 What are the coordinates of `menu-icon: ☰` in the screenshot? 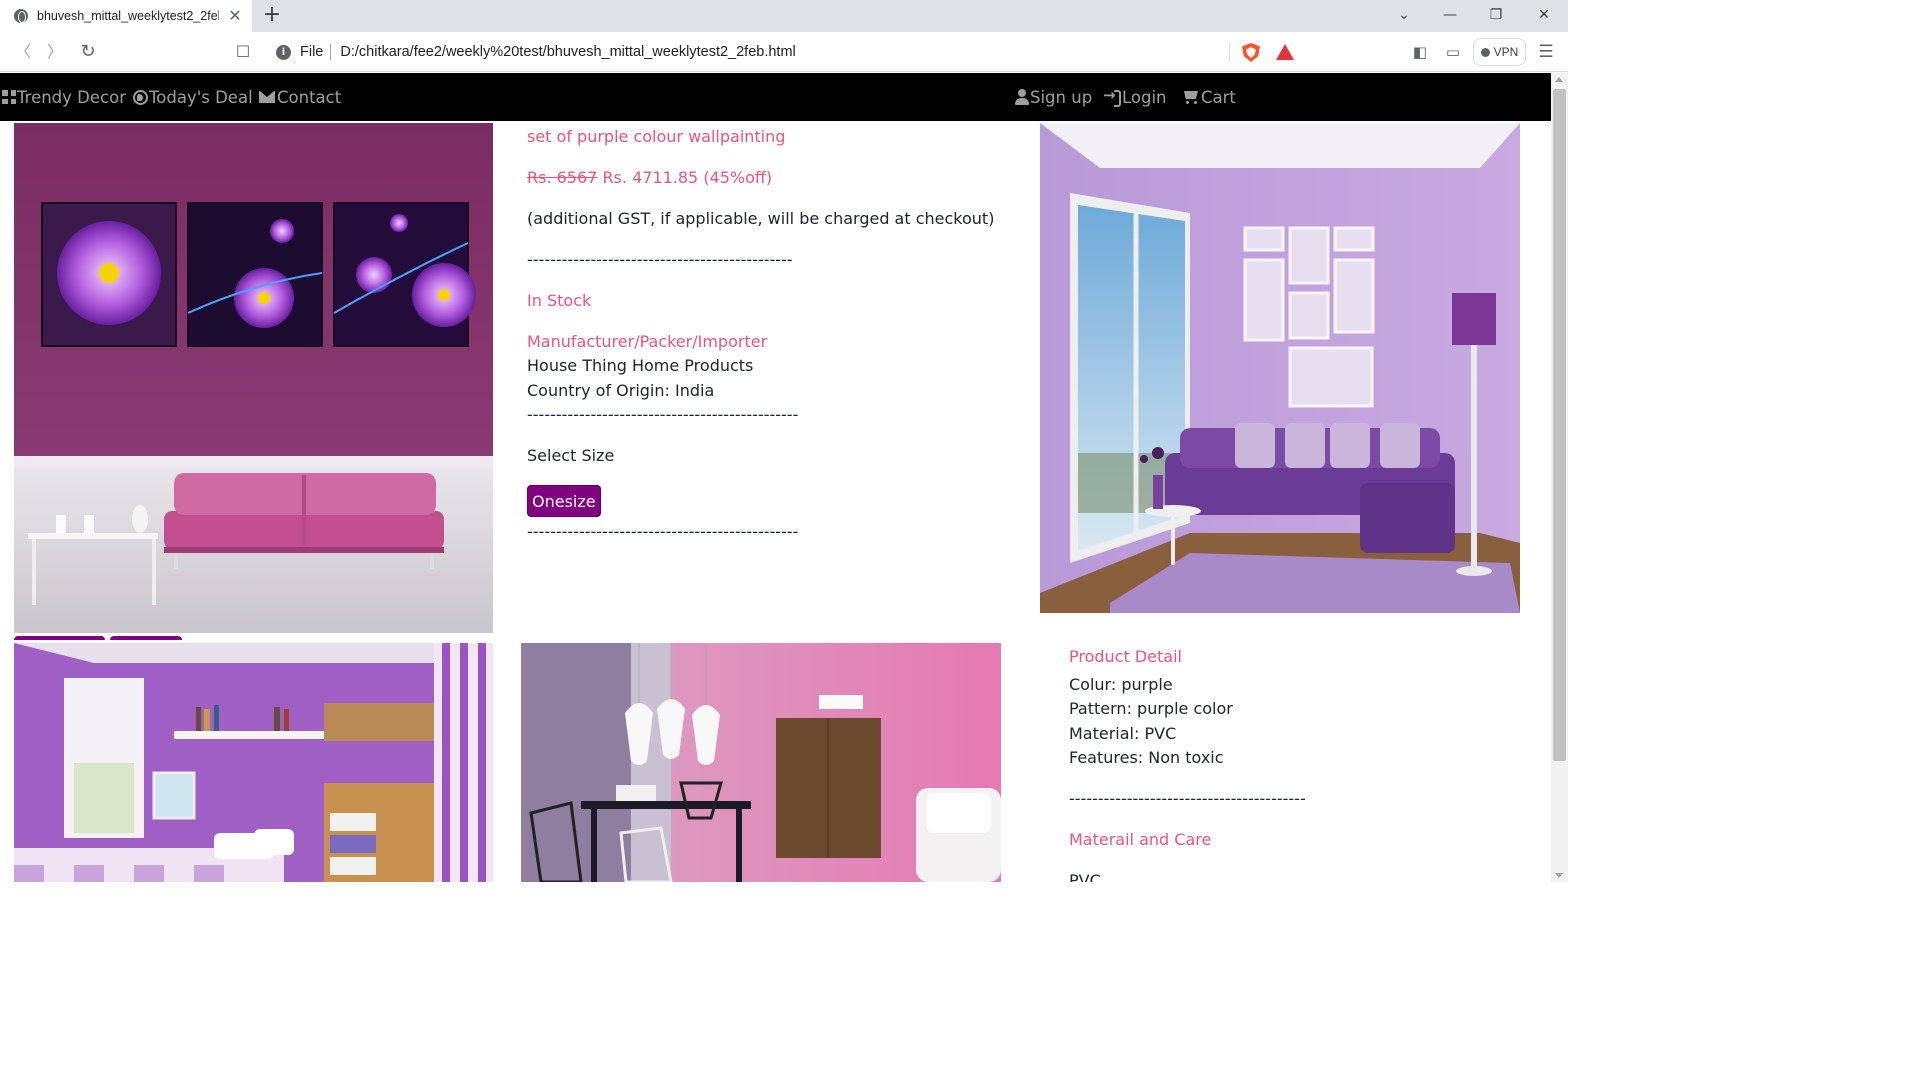 It's located at (1546, 52).